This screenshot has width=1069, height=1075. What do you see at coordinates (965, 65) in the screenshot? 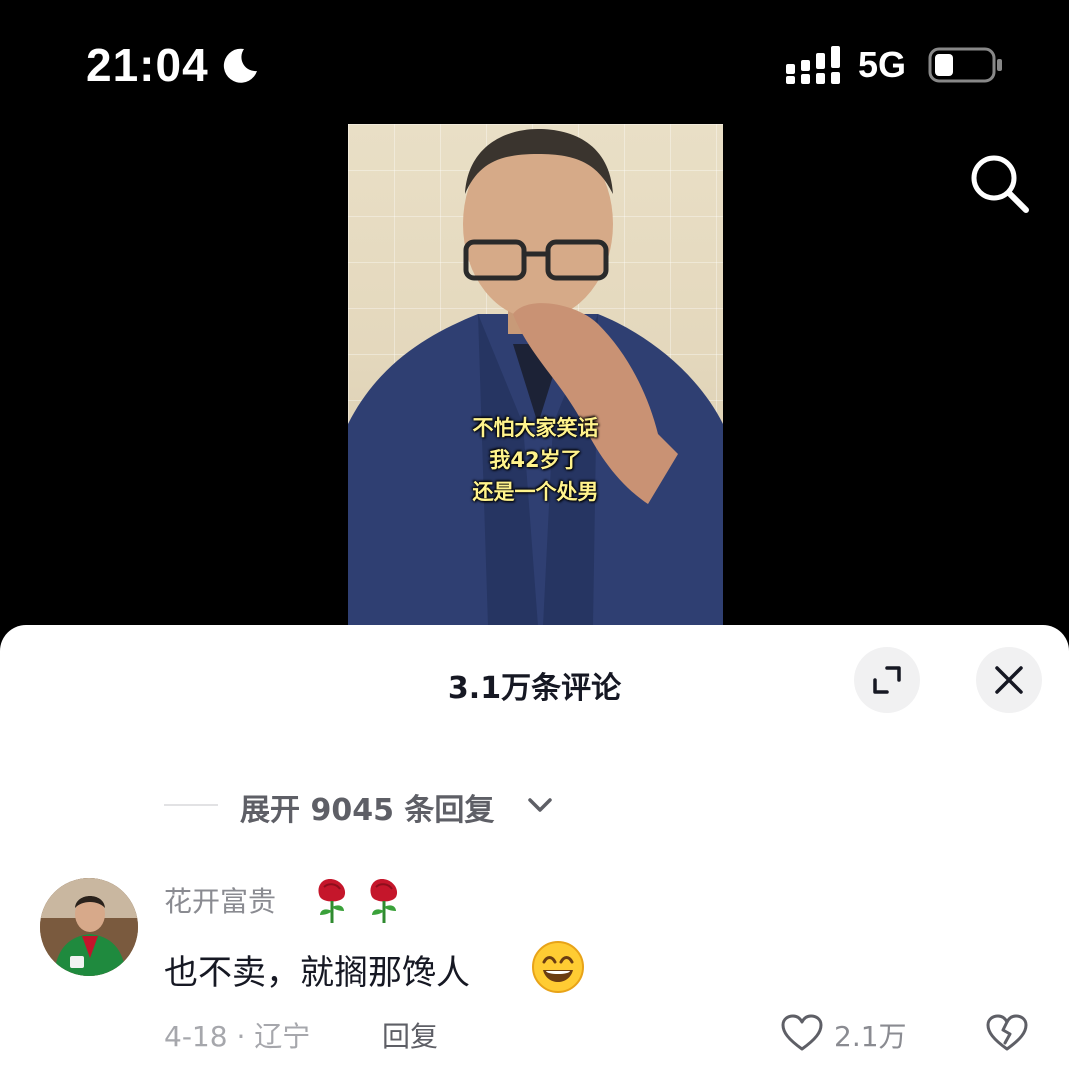
I see `battery-icon` at bounding box center [965, 65].